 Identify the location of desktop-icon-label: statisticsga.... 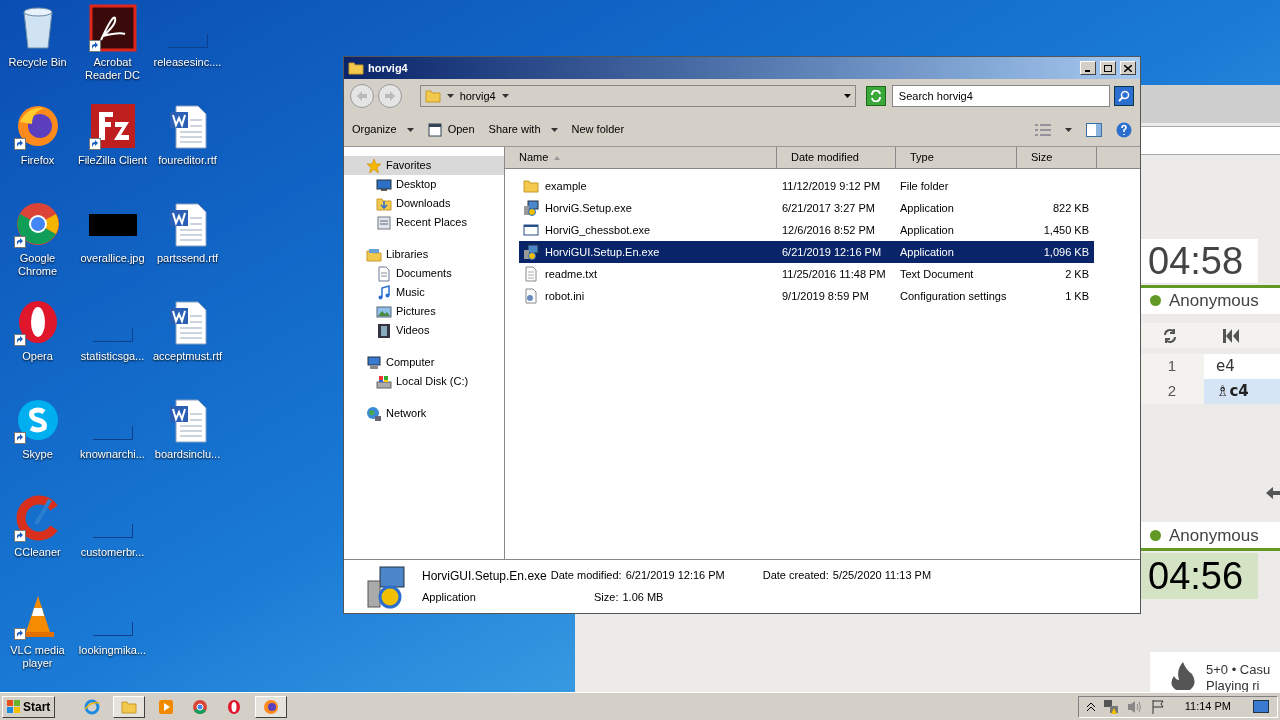
(112, 356).